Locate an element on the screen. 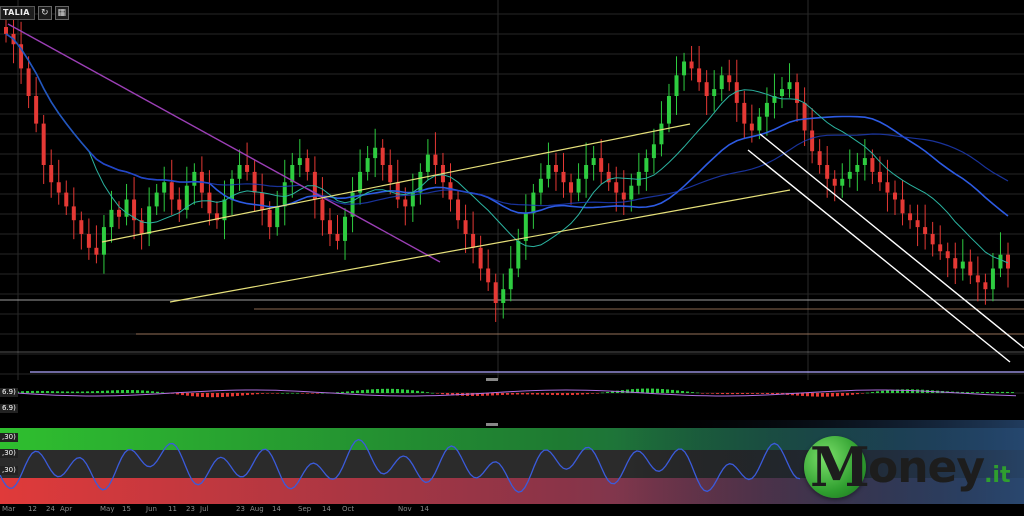  osc-label-1: ,30) is located at coordinates (9, 437).